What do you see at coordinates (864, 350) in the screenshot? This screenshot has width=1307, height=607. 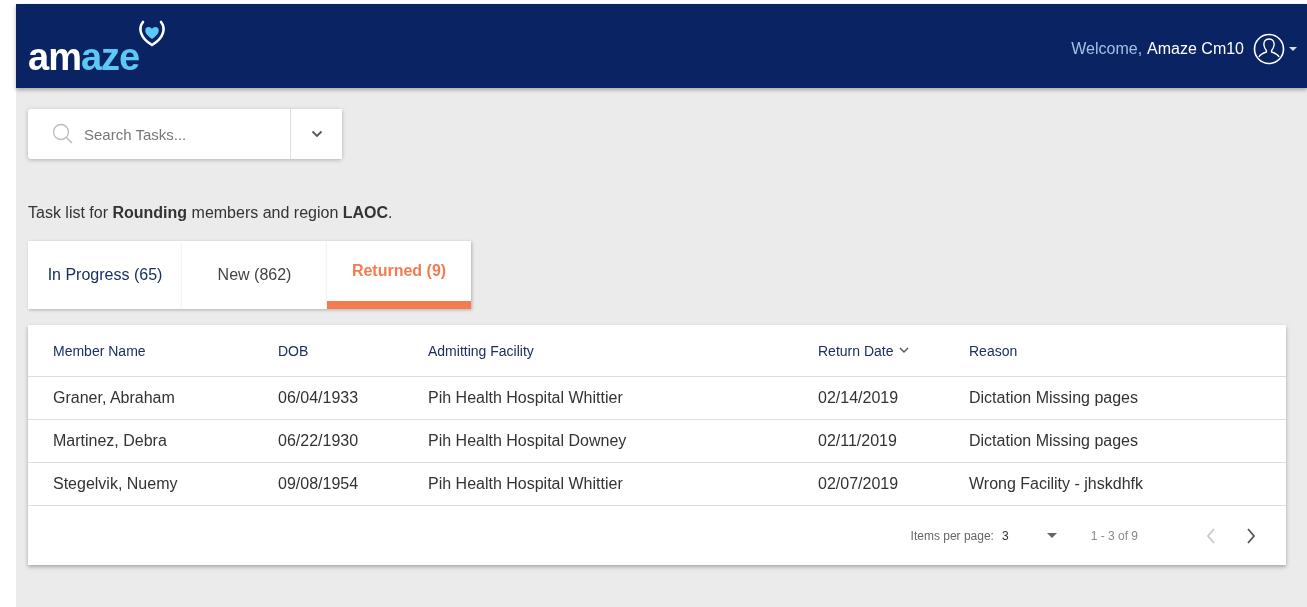 I see `column-header: Return Date` at bounding box center [864, 350].